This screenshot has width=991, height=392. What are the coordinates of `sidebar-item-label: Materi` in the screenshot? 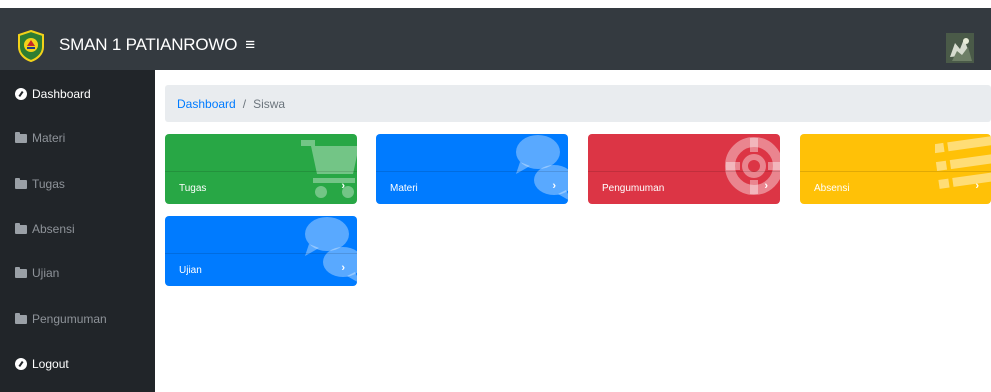 It's located at (49, 138).